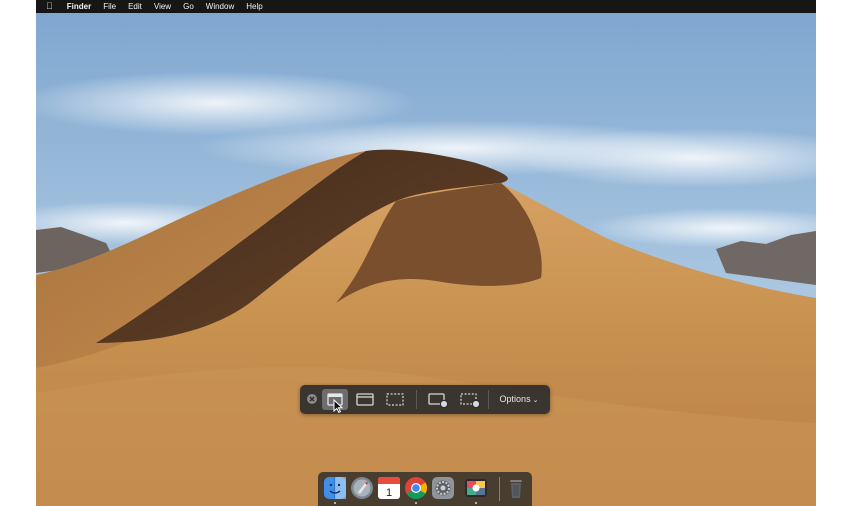 Image resolution: width=850 pixels, height=506 pixels. What do you see at coordinates (516, 488) in the screenshot?
I see `trash-icon` at bounding box center [516, 488].